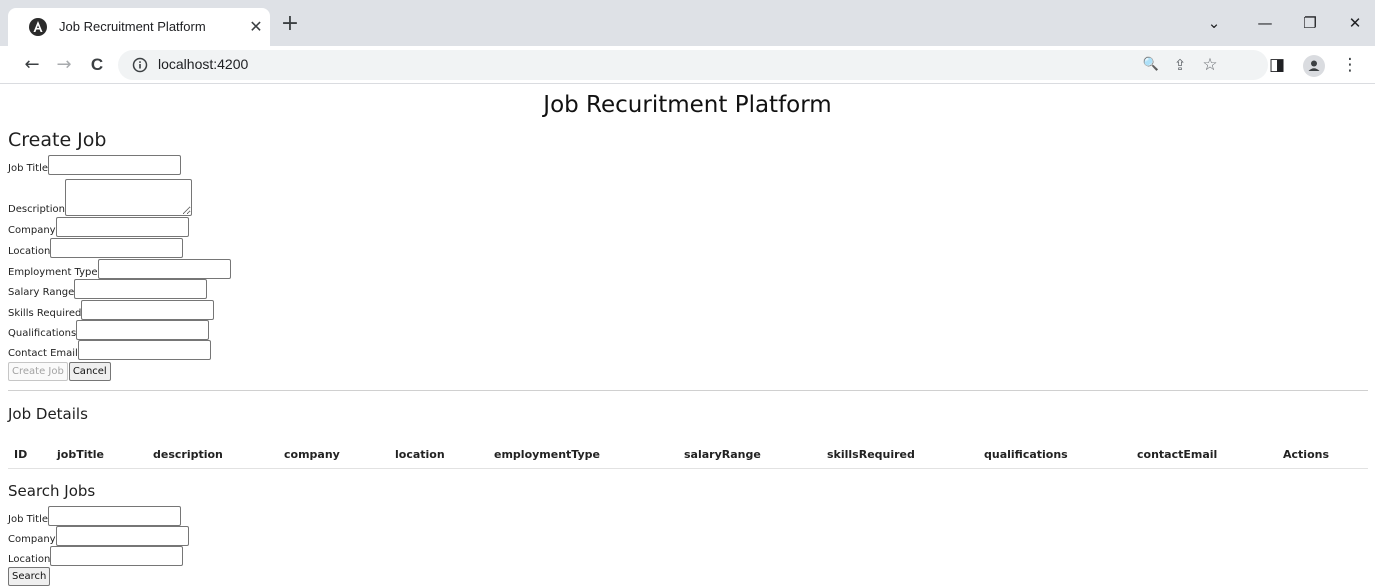  I want to click on column-header-salaryrange: salaryRange, so click(722, 454).